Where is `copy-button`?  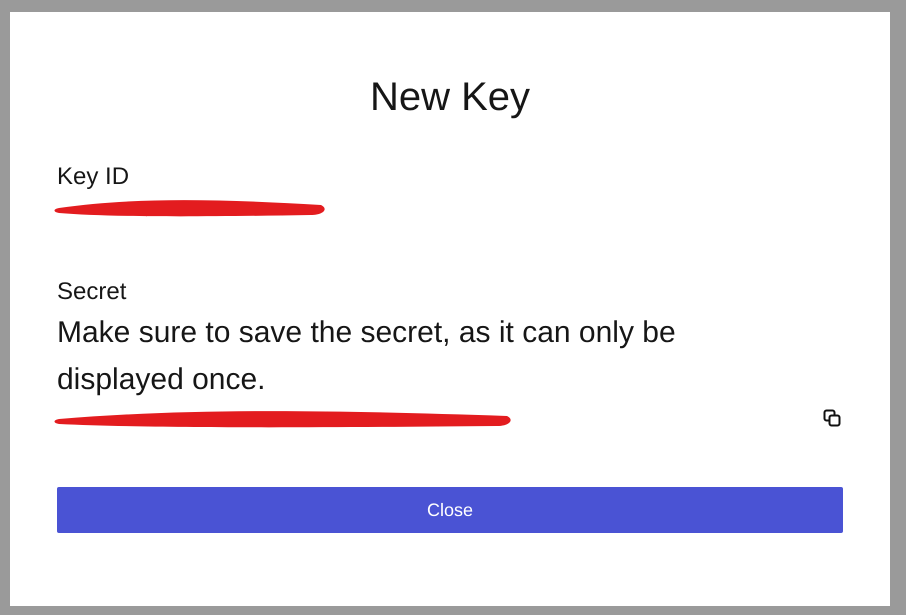 copy-button is located at coordinates (832, 418).